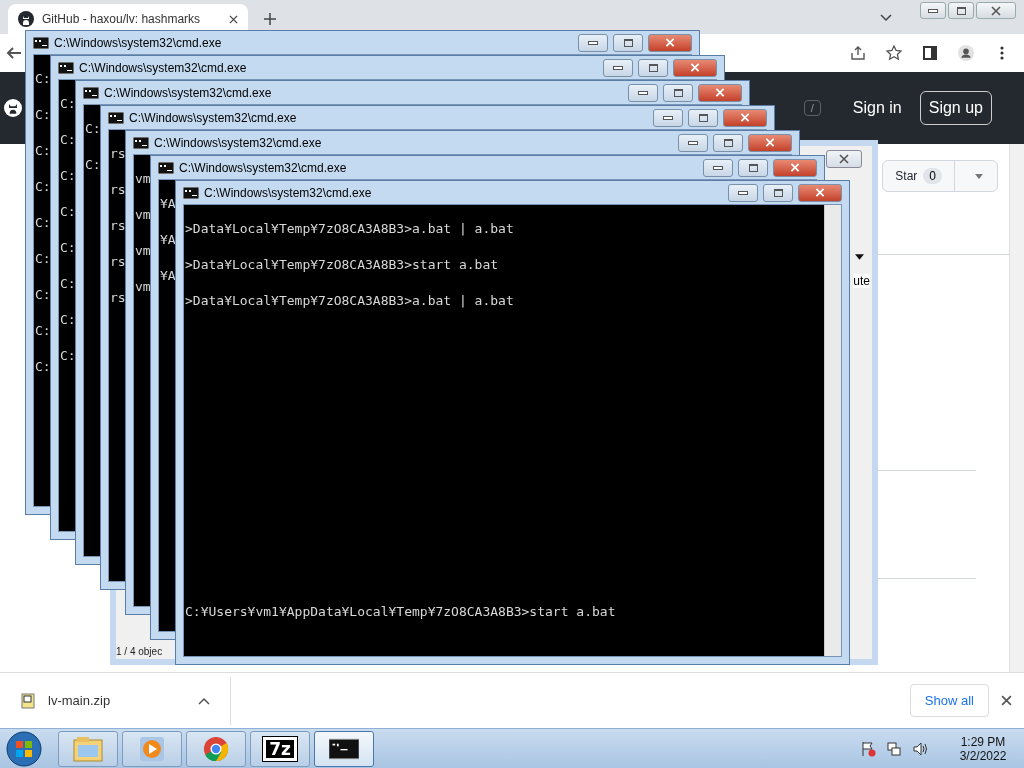  I want to click on share-icon, so click(858, 53).